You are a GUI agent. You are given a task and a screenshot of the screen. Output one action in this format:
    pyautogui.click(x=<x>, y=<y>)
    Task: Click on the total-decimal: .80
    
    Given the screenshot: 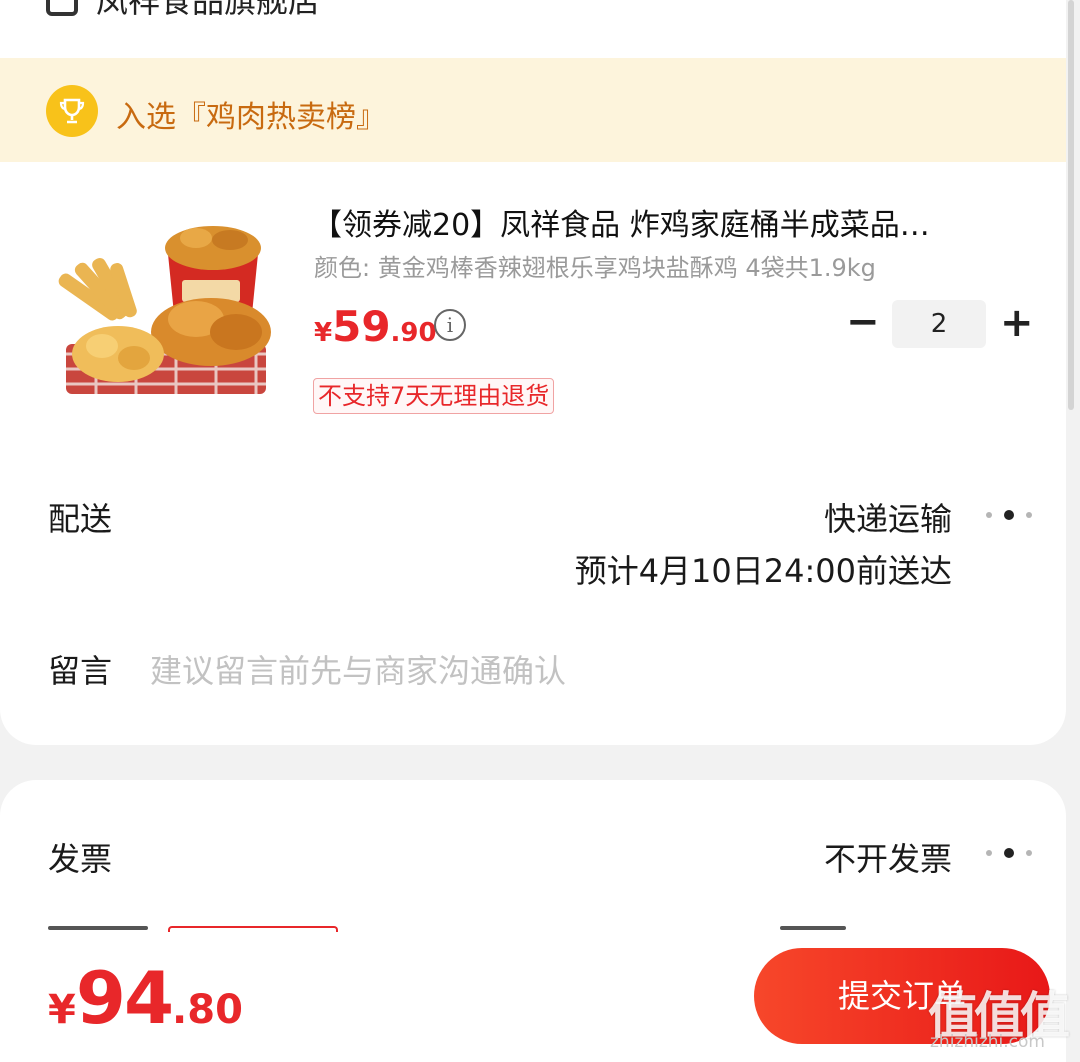 What is the action you would take?
    pyautogui.click(x=207, y=1010)
    